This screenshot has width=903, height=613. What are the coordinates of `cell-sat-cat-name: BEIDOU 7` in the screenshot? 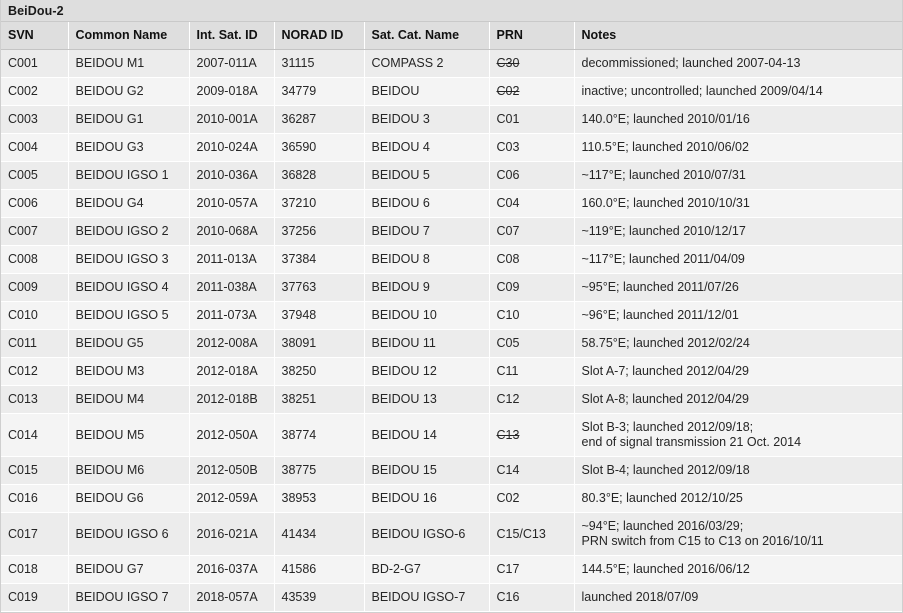 It's located at (427, 231).